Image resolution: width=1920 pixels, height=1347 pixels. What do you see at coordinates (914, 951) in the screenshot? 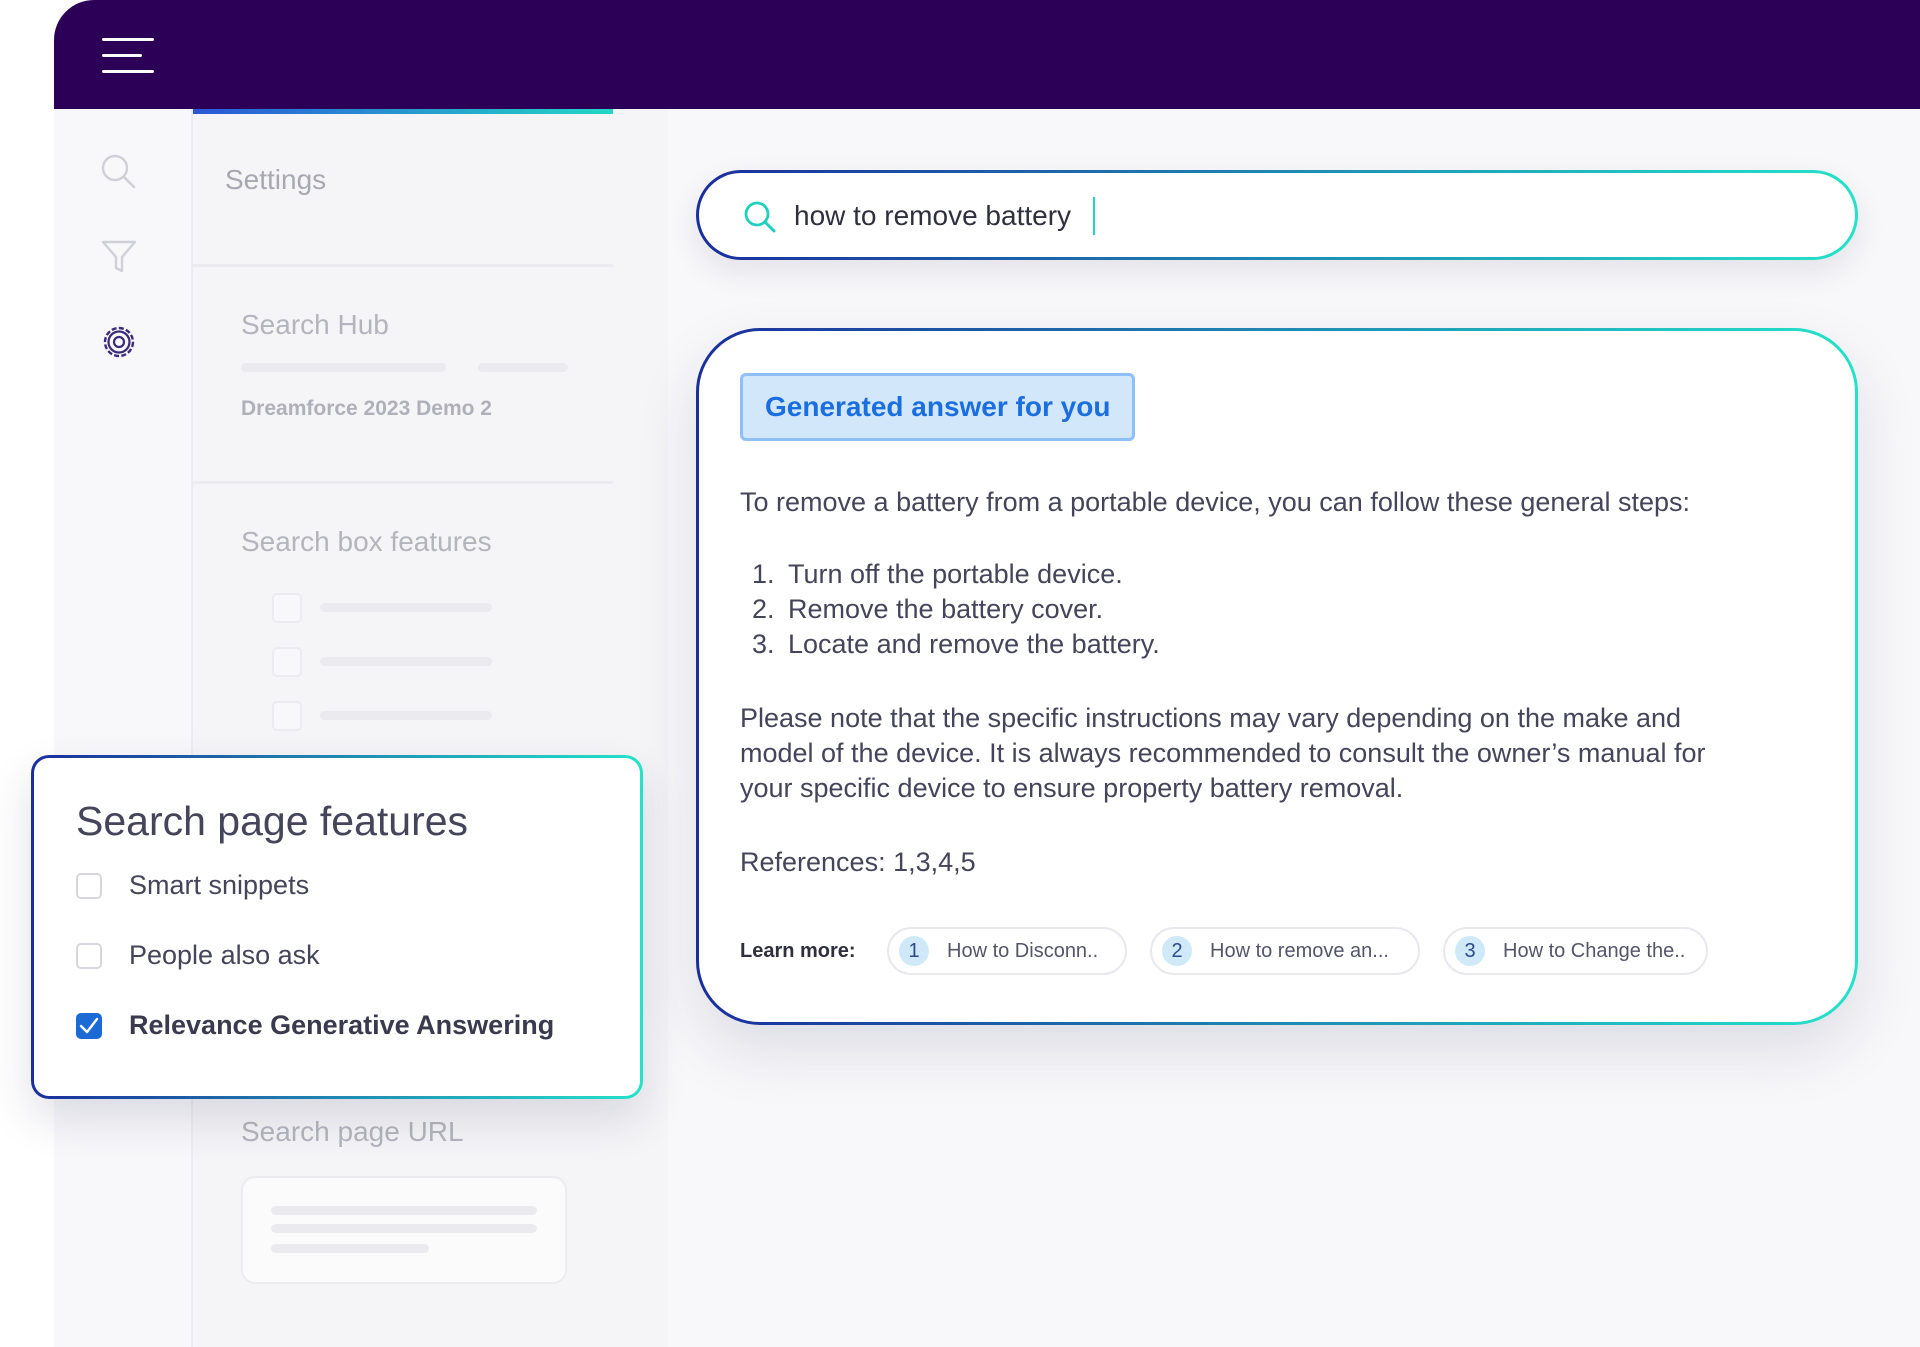
I see `citation-number: 1` at bounding box center [914, 951].